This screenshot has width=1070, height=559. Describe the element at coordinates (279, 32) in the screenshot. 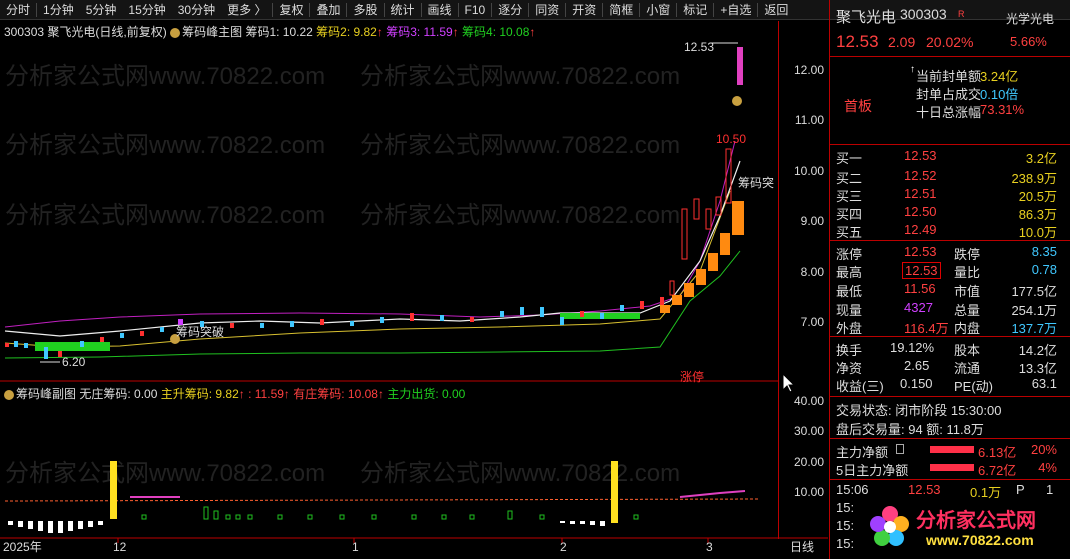

I see `chip1-value: 筹码1: 10.22` at that location.